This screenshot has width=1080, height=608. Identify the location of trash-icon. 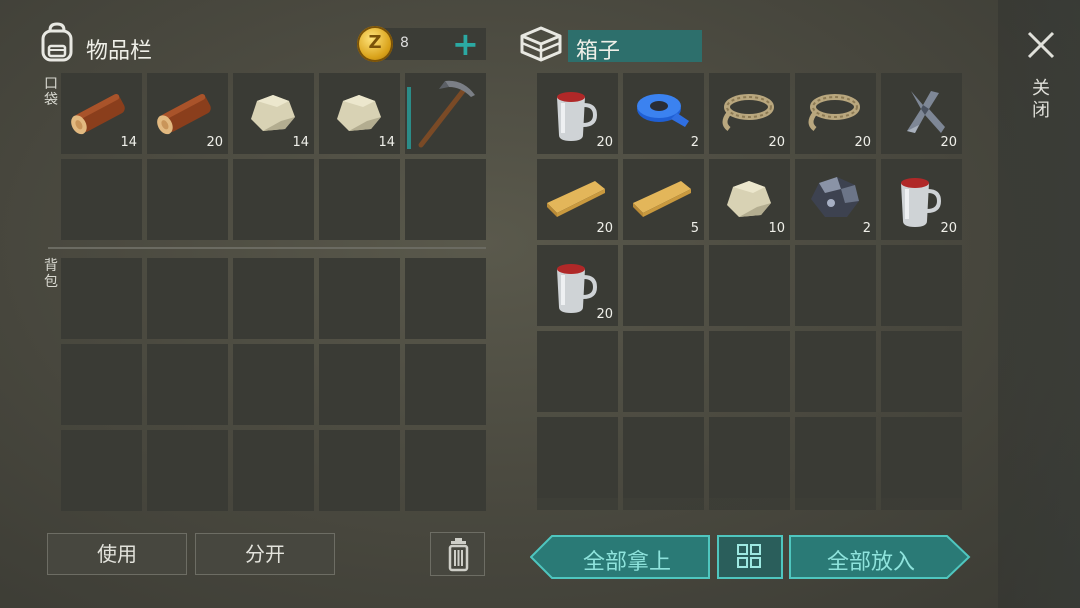
(458, 555).